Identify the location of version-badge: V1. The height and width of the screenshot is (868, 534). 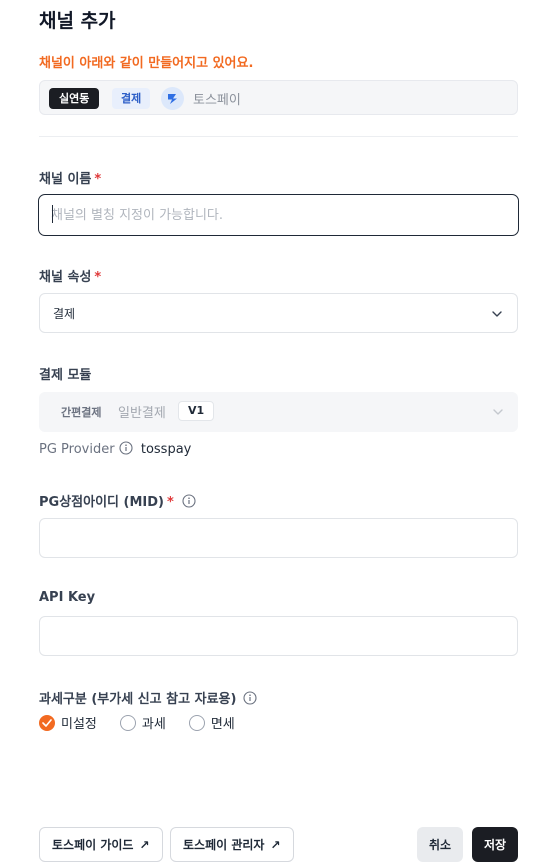
(196, 411).